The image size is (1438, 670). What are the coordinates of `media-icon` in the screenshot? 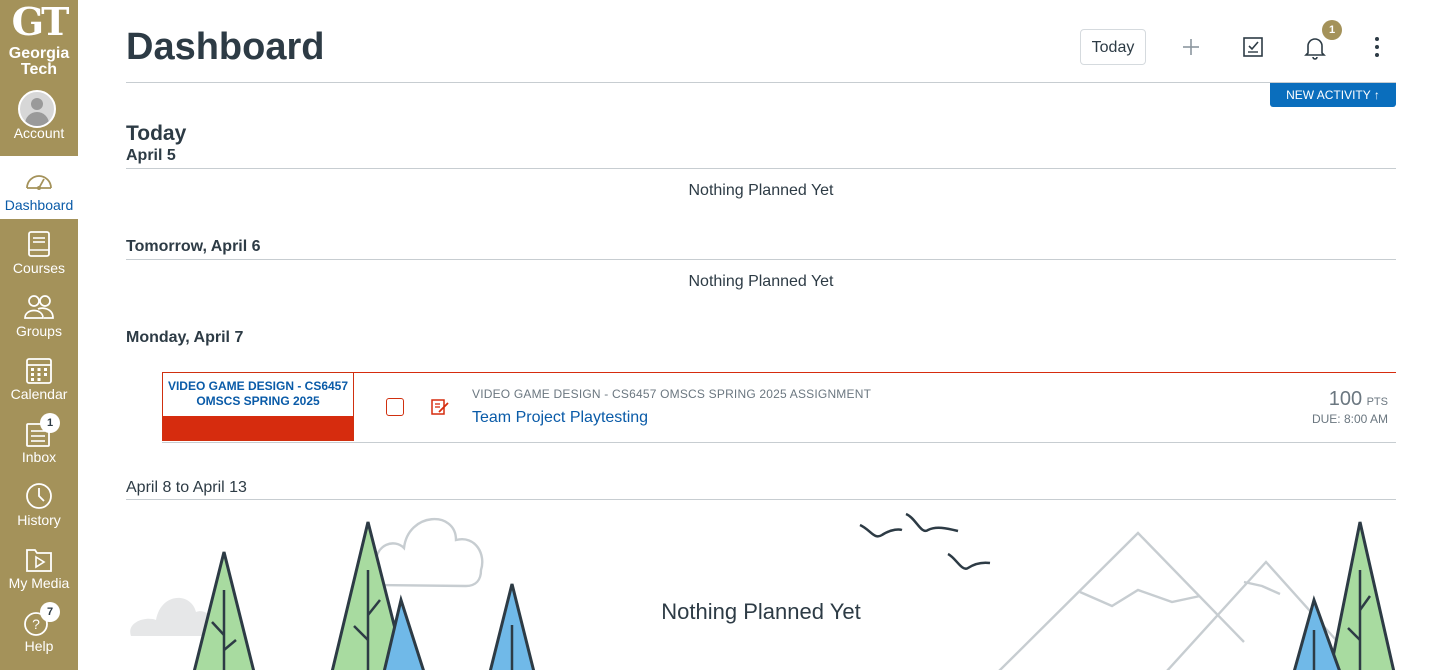 It's located at (39, 560).